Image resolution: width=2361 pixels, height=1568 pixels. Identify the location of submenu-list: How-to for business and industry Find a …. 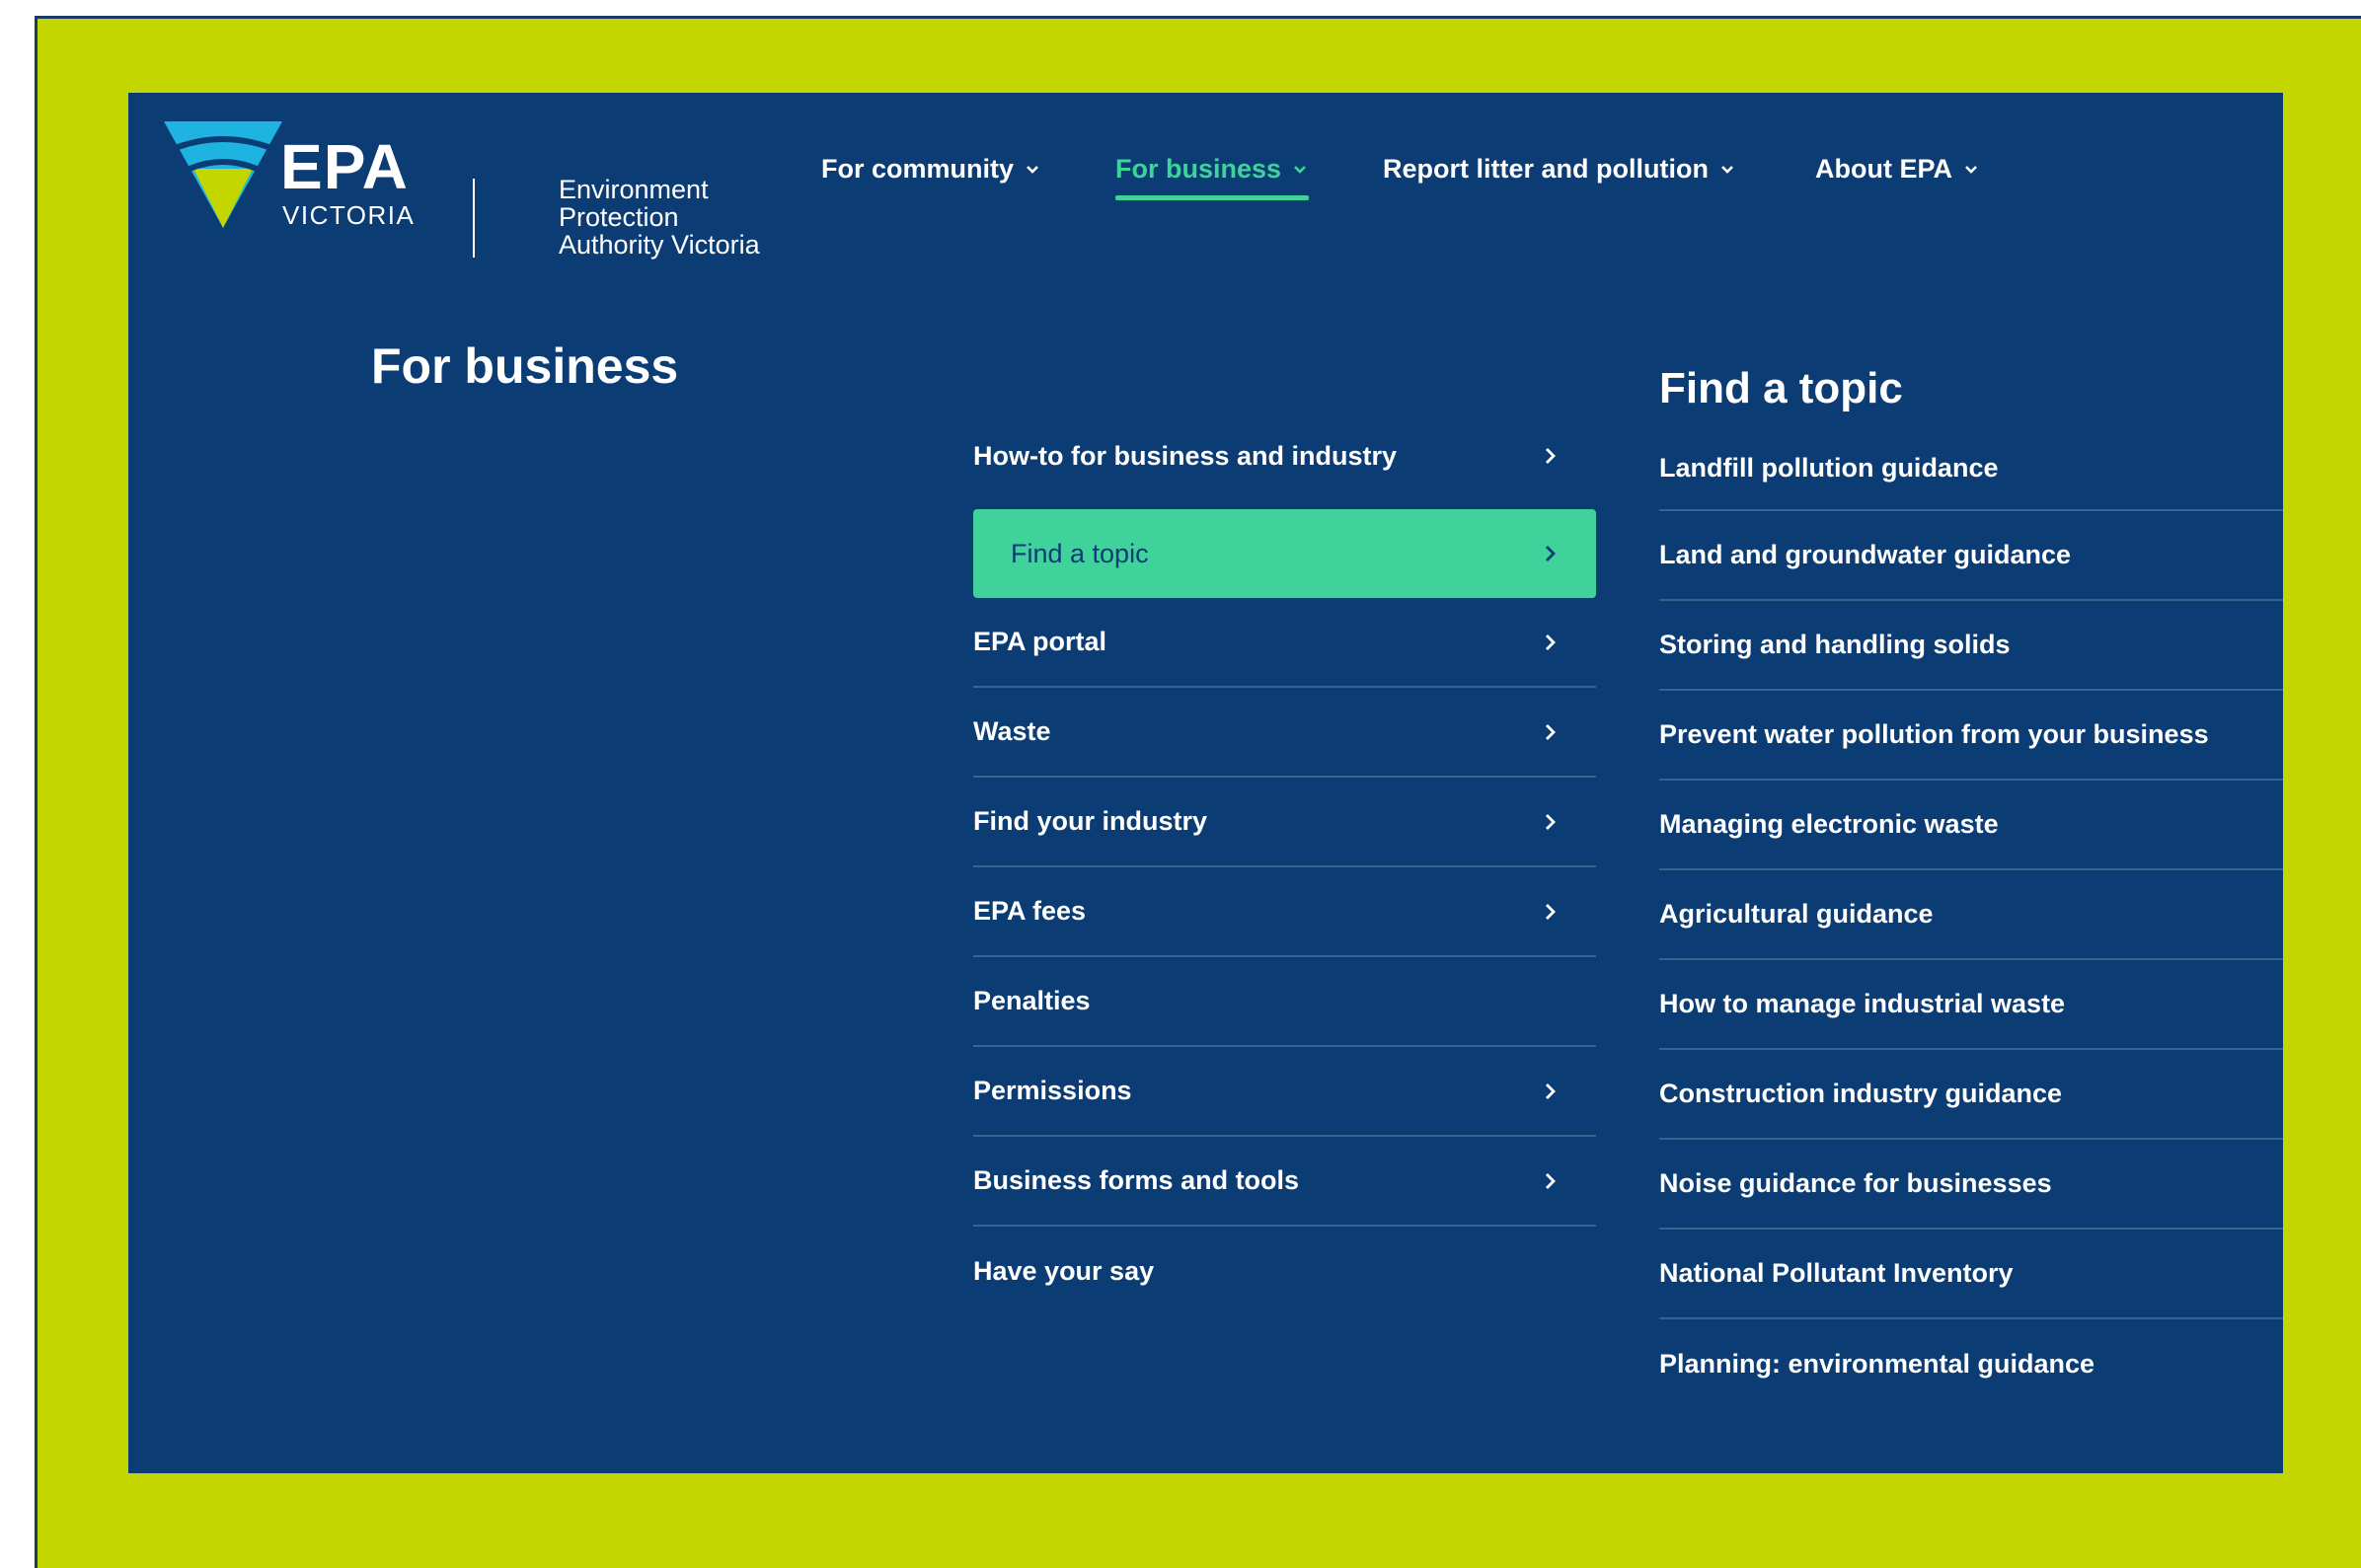
(1284, 871).